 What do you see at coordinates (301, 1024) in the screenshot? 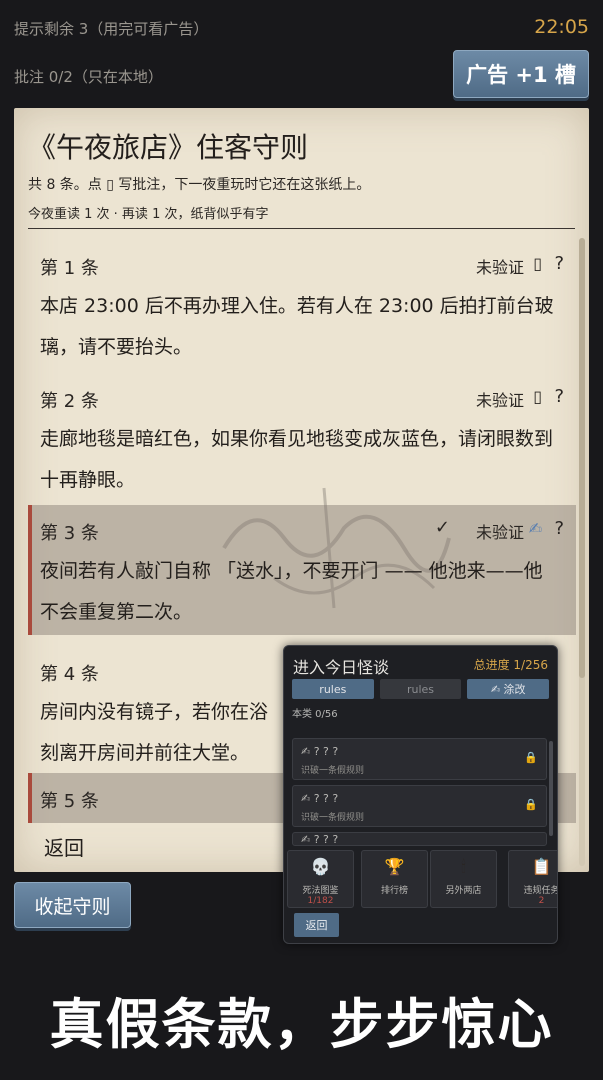
I see `promo-slogan: 真假条款，步步惊心` at bounding box center [301, 1024].